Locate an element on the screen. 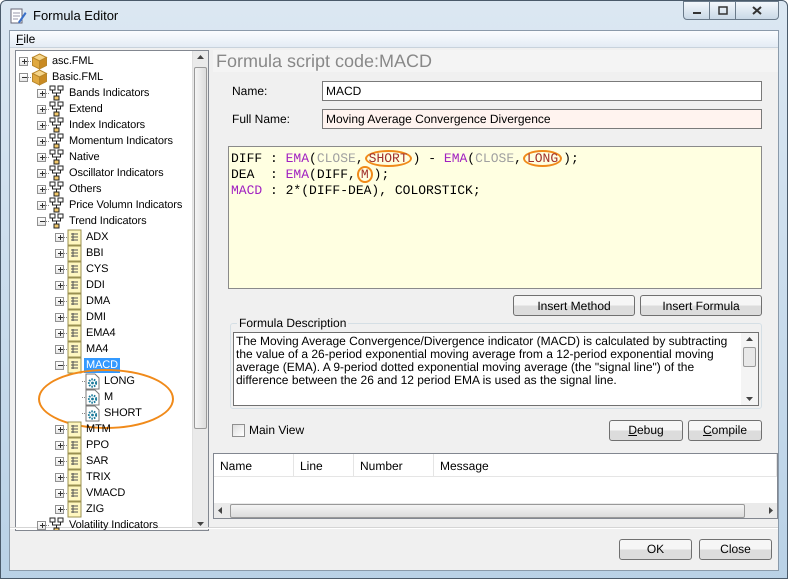 Image resolution: width=788 pixels, height=579 pixels. insert-button: Insert Method is located at coordinates (574, 305).